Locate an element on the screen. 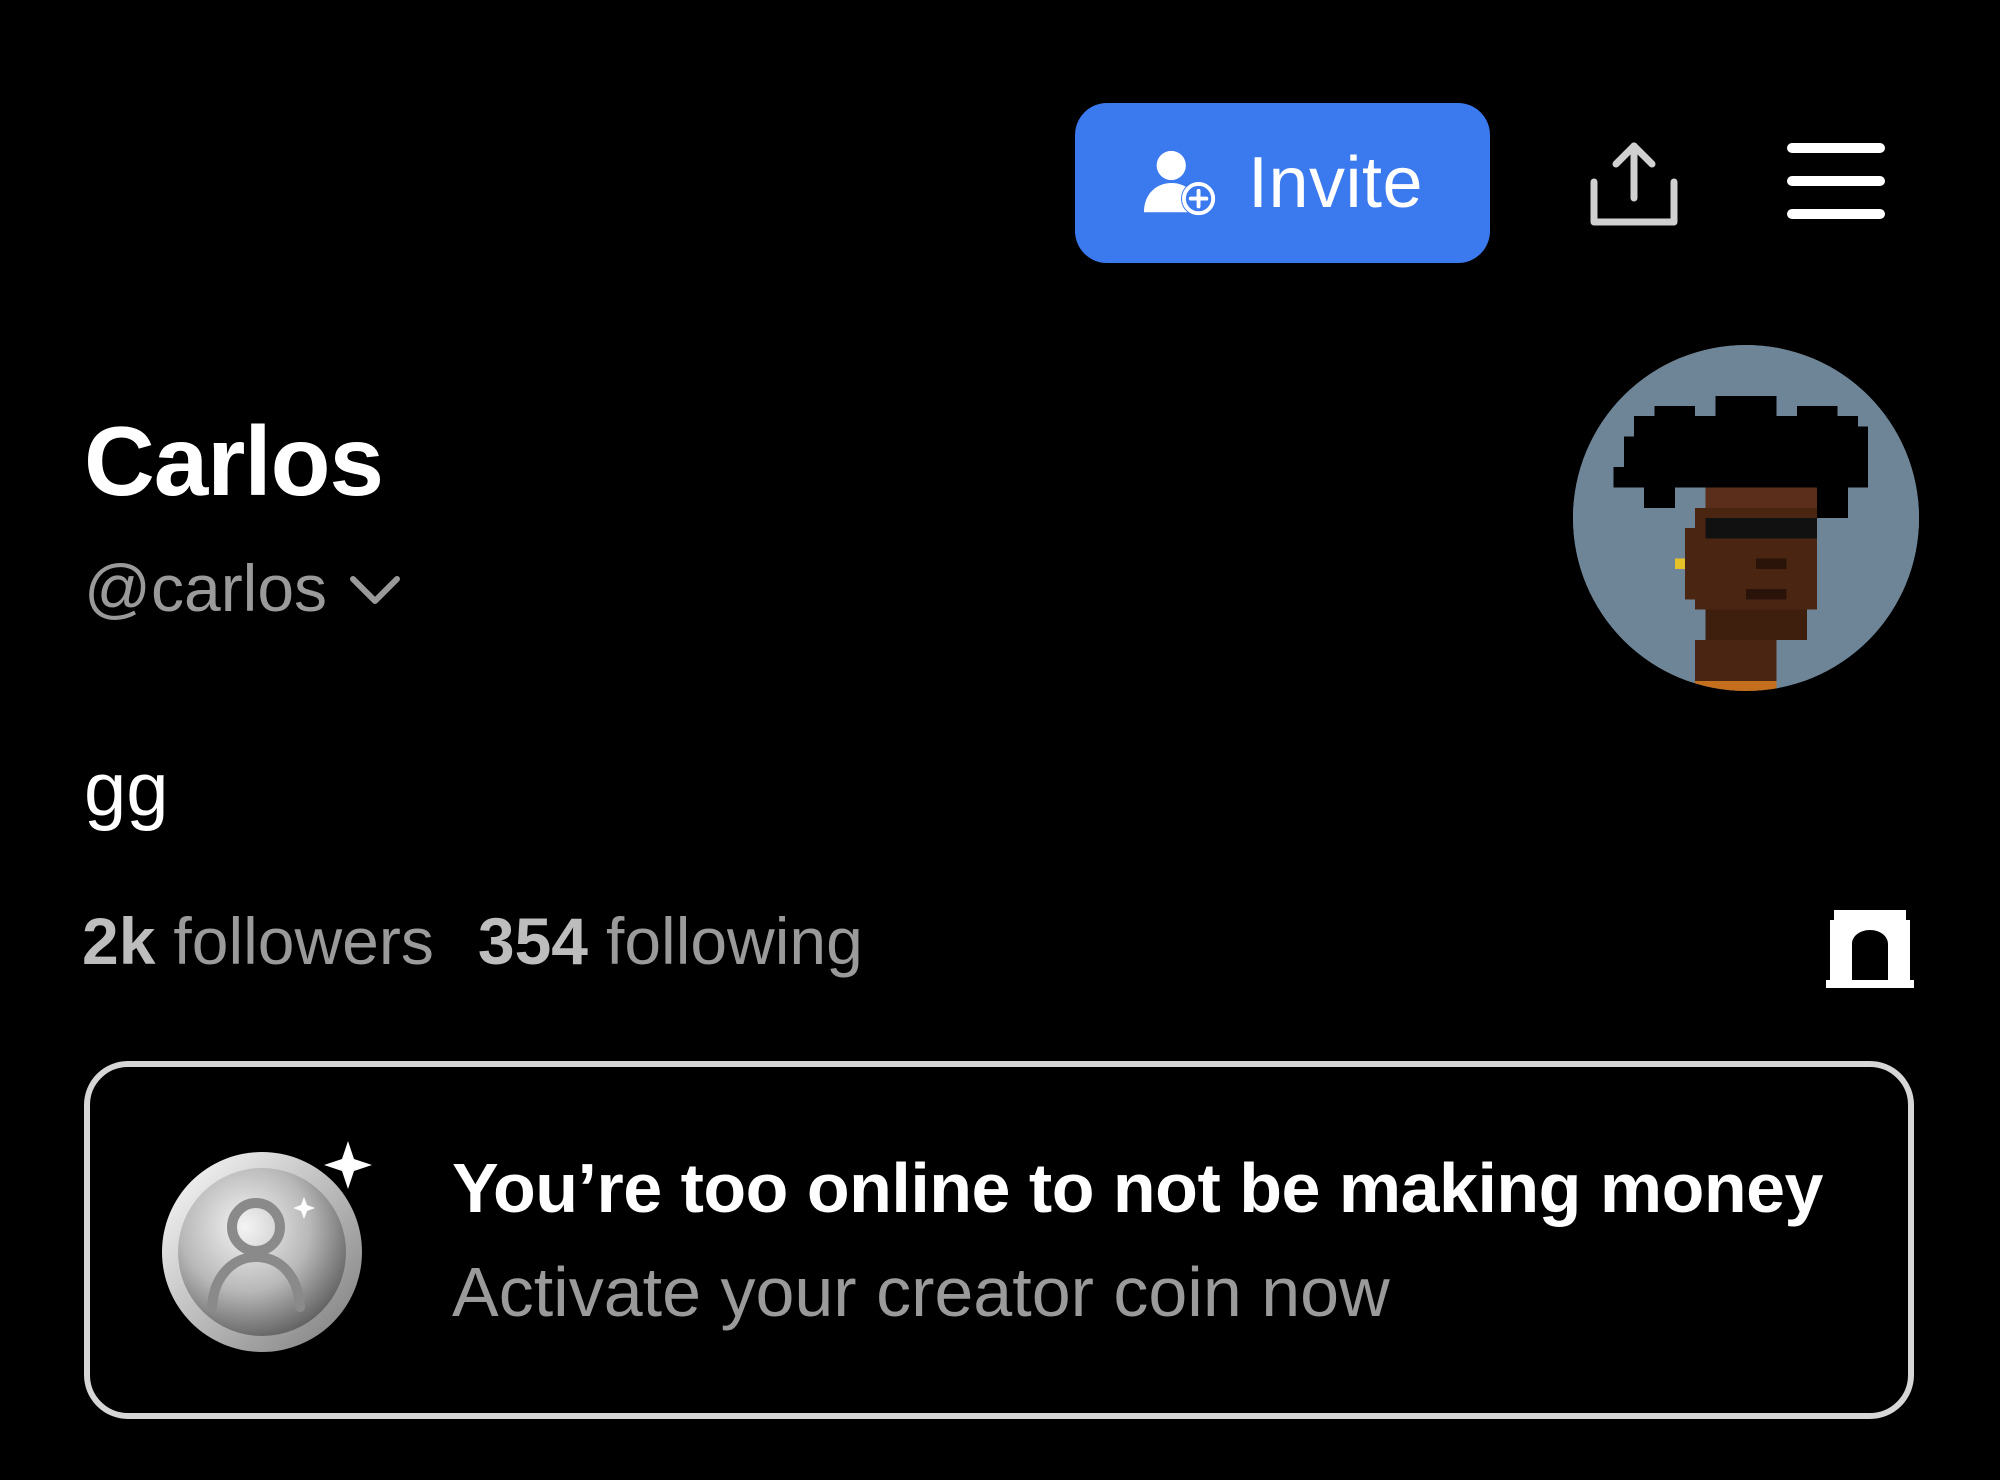 The image size is (2000, 1480). profile-handle: @carlos is located at coordinates (206, 588).